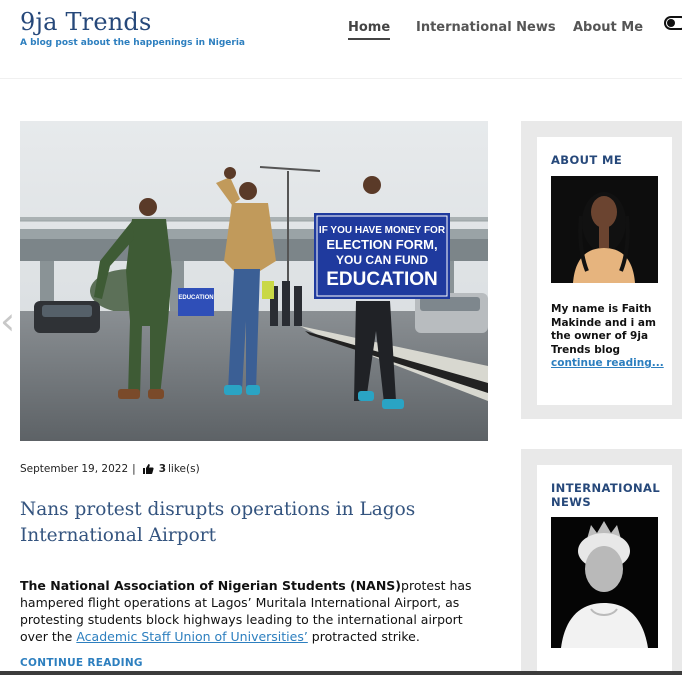 The width and height of the screenshot is (682, 675). What do you see at coordinates (74, 469) in the screenshot?
I see `post-date: September 19, 2022` at bounding box center [74, 469].